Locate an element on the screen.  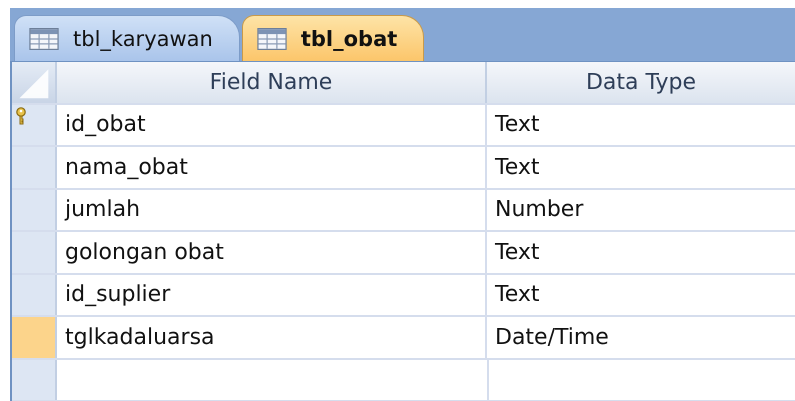
table-tab: tbl_obat is located at coordinates (333, 38).